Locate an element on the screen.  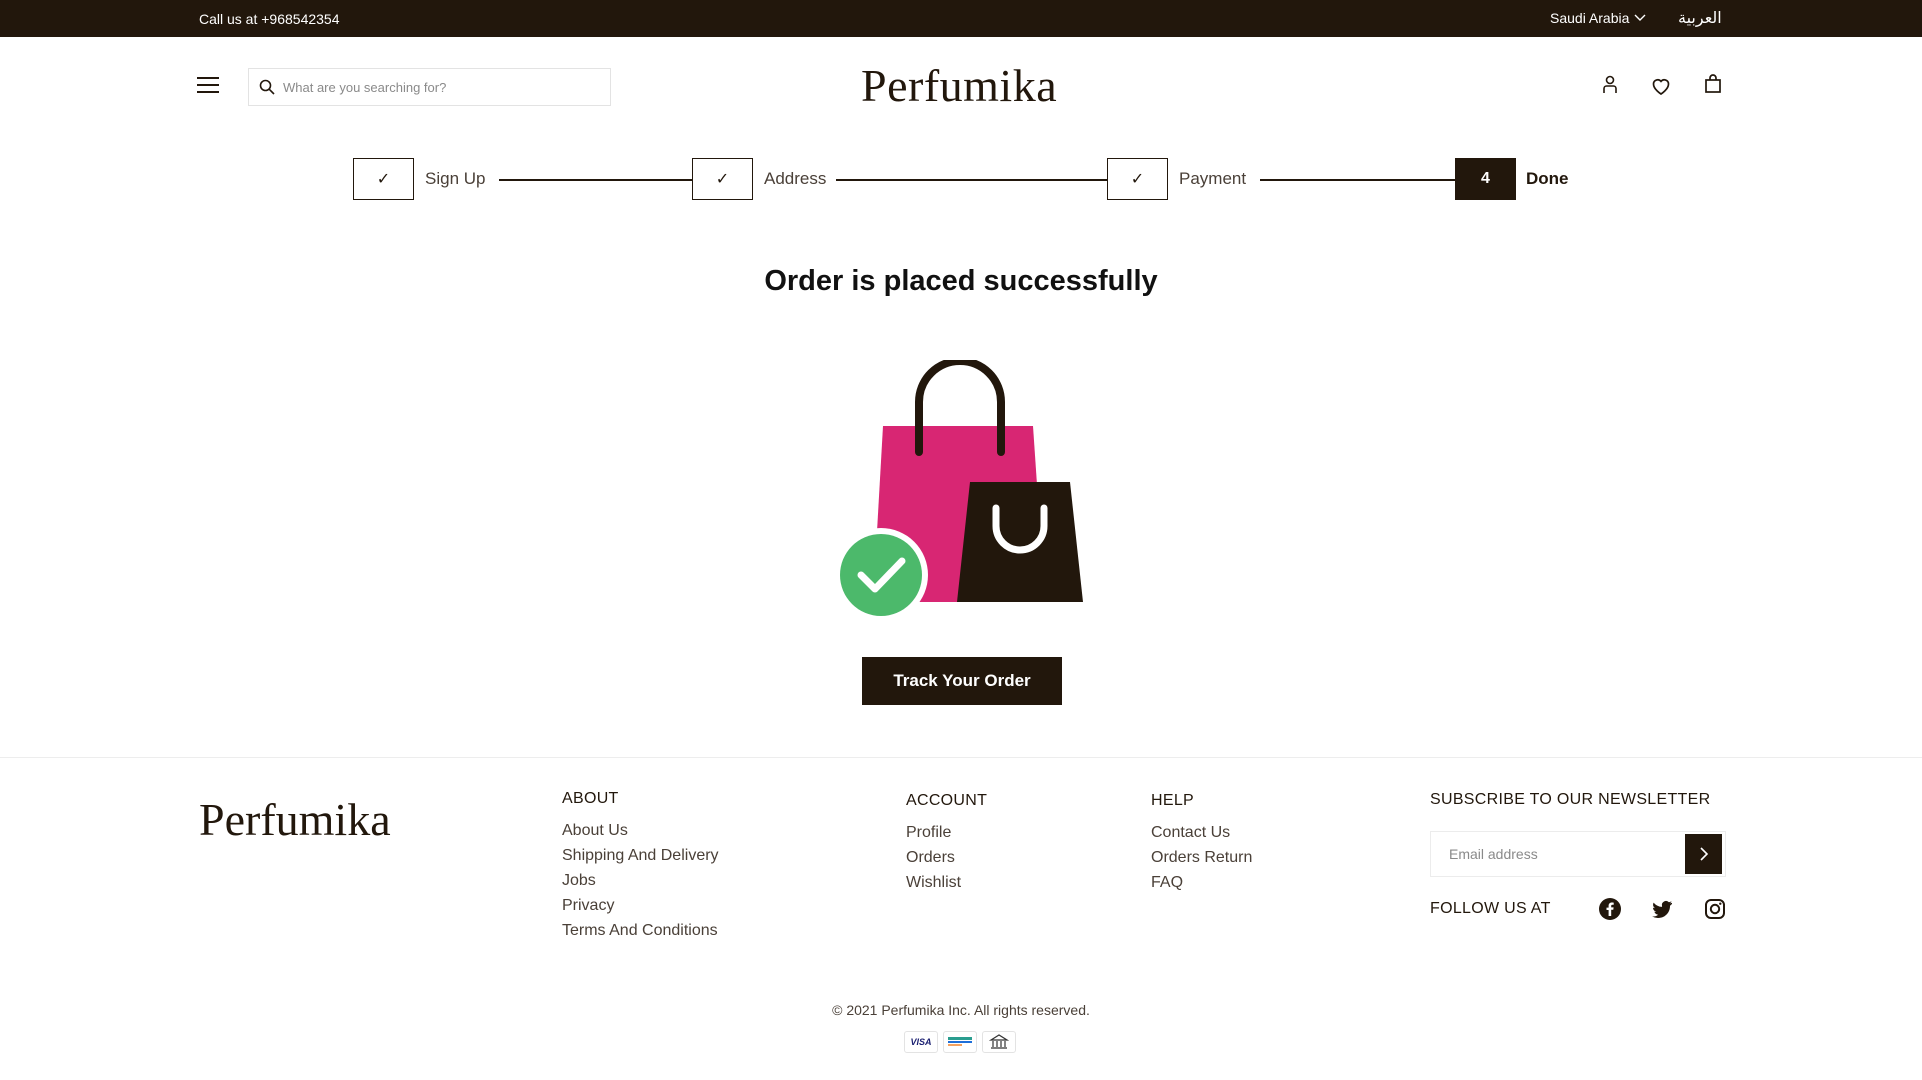
chevron-down-icon is located at coordinates (1640, 17).